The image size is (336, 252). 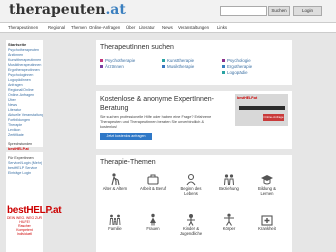 I want to click on body-icon, so click(x=229, y=219).